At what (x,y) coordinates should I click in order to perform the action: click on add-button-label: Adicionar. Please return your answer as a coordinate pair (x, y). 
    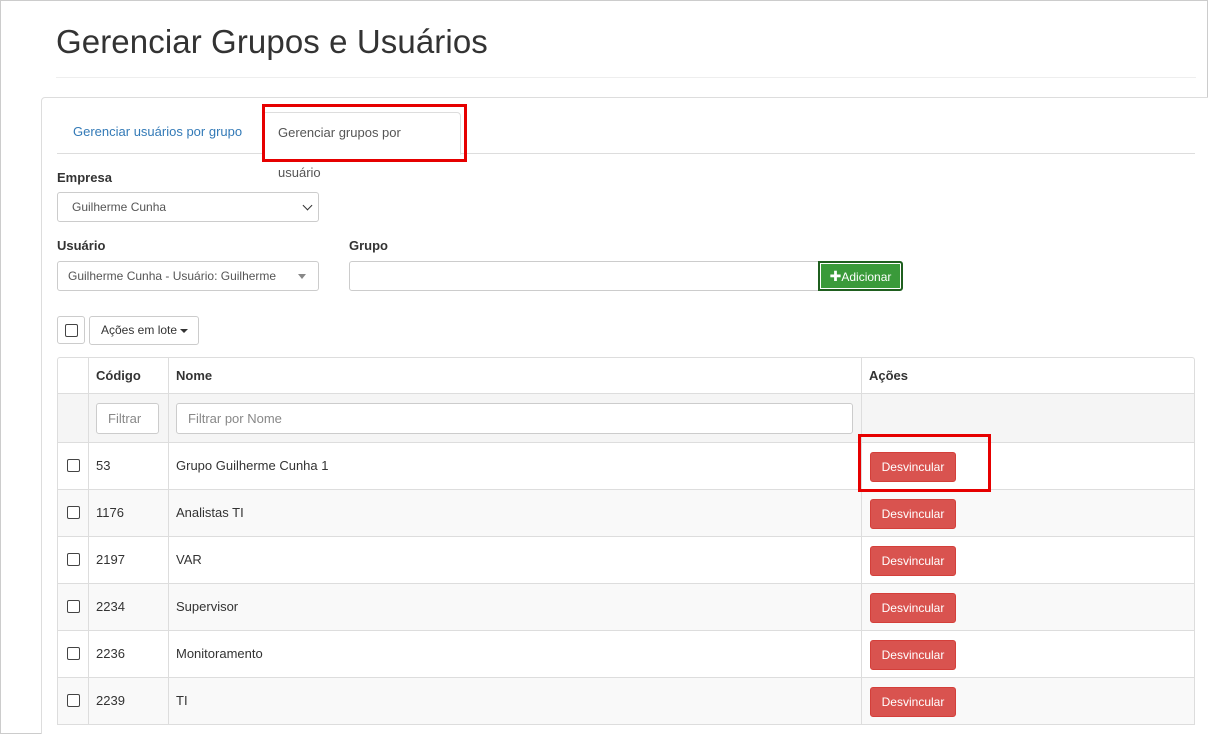
    Looking at the image, I should click on (866, 277).